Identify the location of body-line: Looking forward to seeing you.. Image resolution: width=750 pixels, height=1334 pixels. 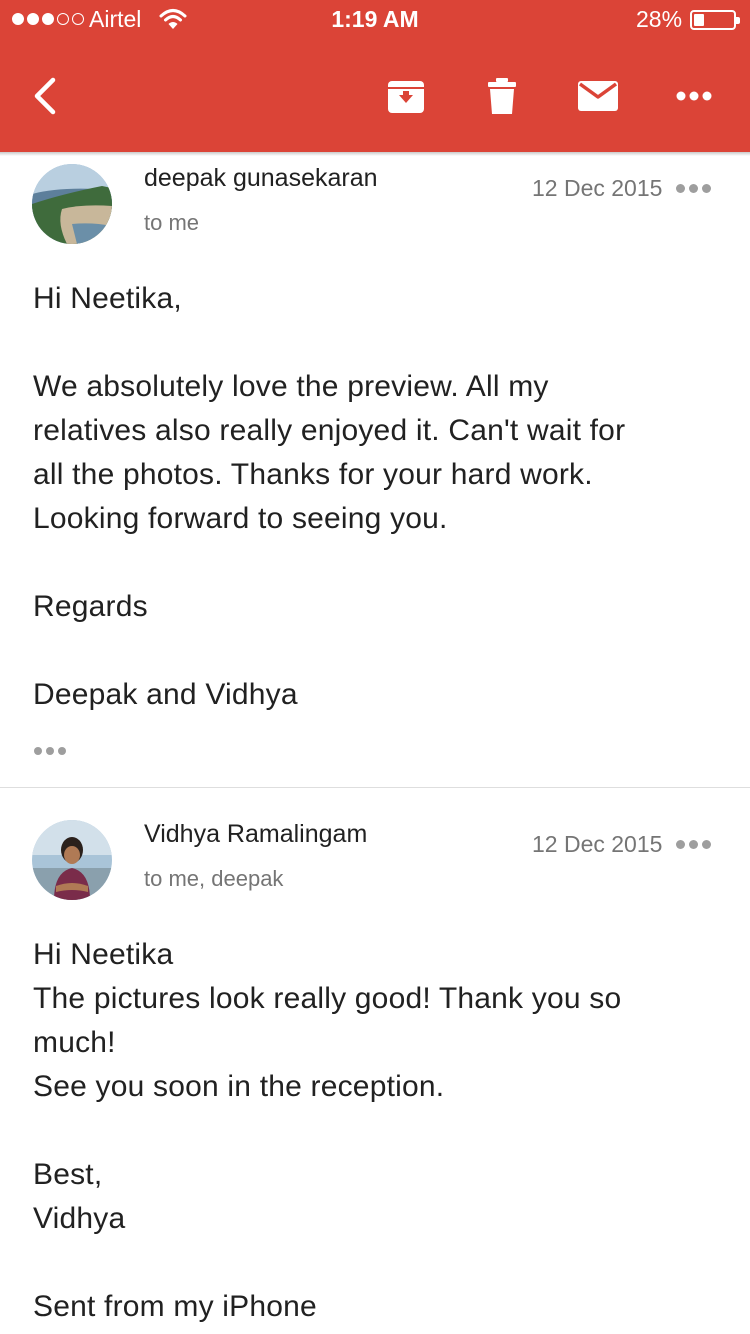
(240, 518).